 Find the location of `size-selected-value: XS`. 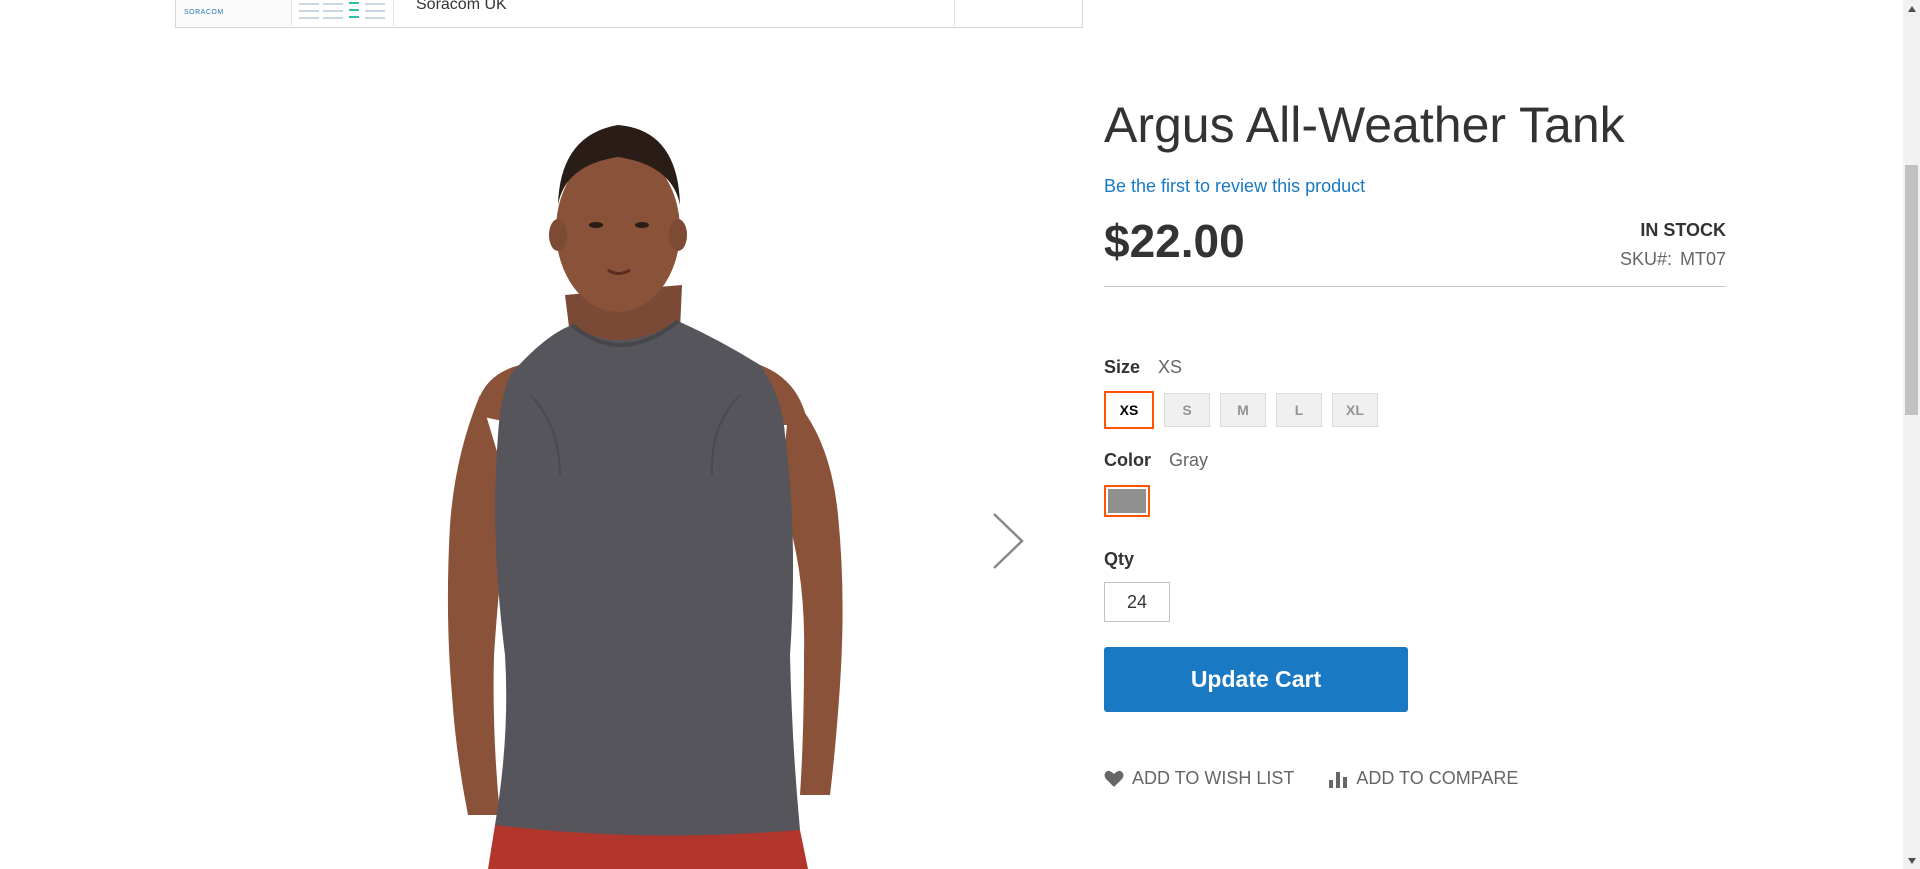

size-selected-value: XS is located at coordinates (1170, 367).